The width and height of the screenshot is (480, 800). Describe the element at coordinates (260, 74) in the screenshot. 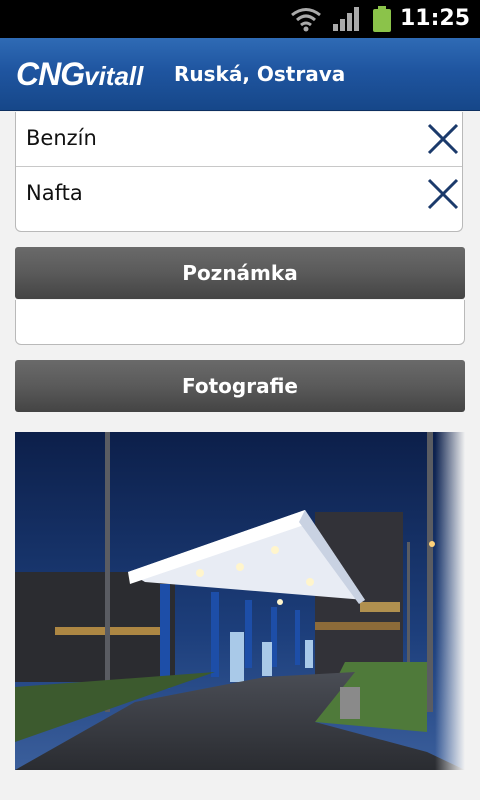

I see `station-title: Ruská, Ostrava` at that location.